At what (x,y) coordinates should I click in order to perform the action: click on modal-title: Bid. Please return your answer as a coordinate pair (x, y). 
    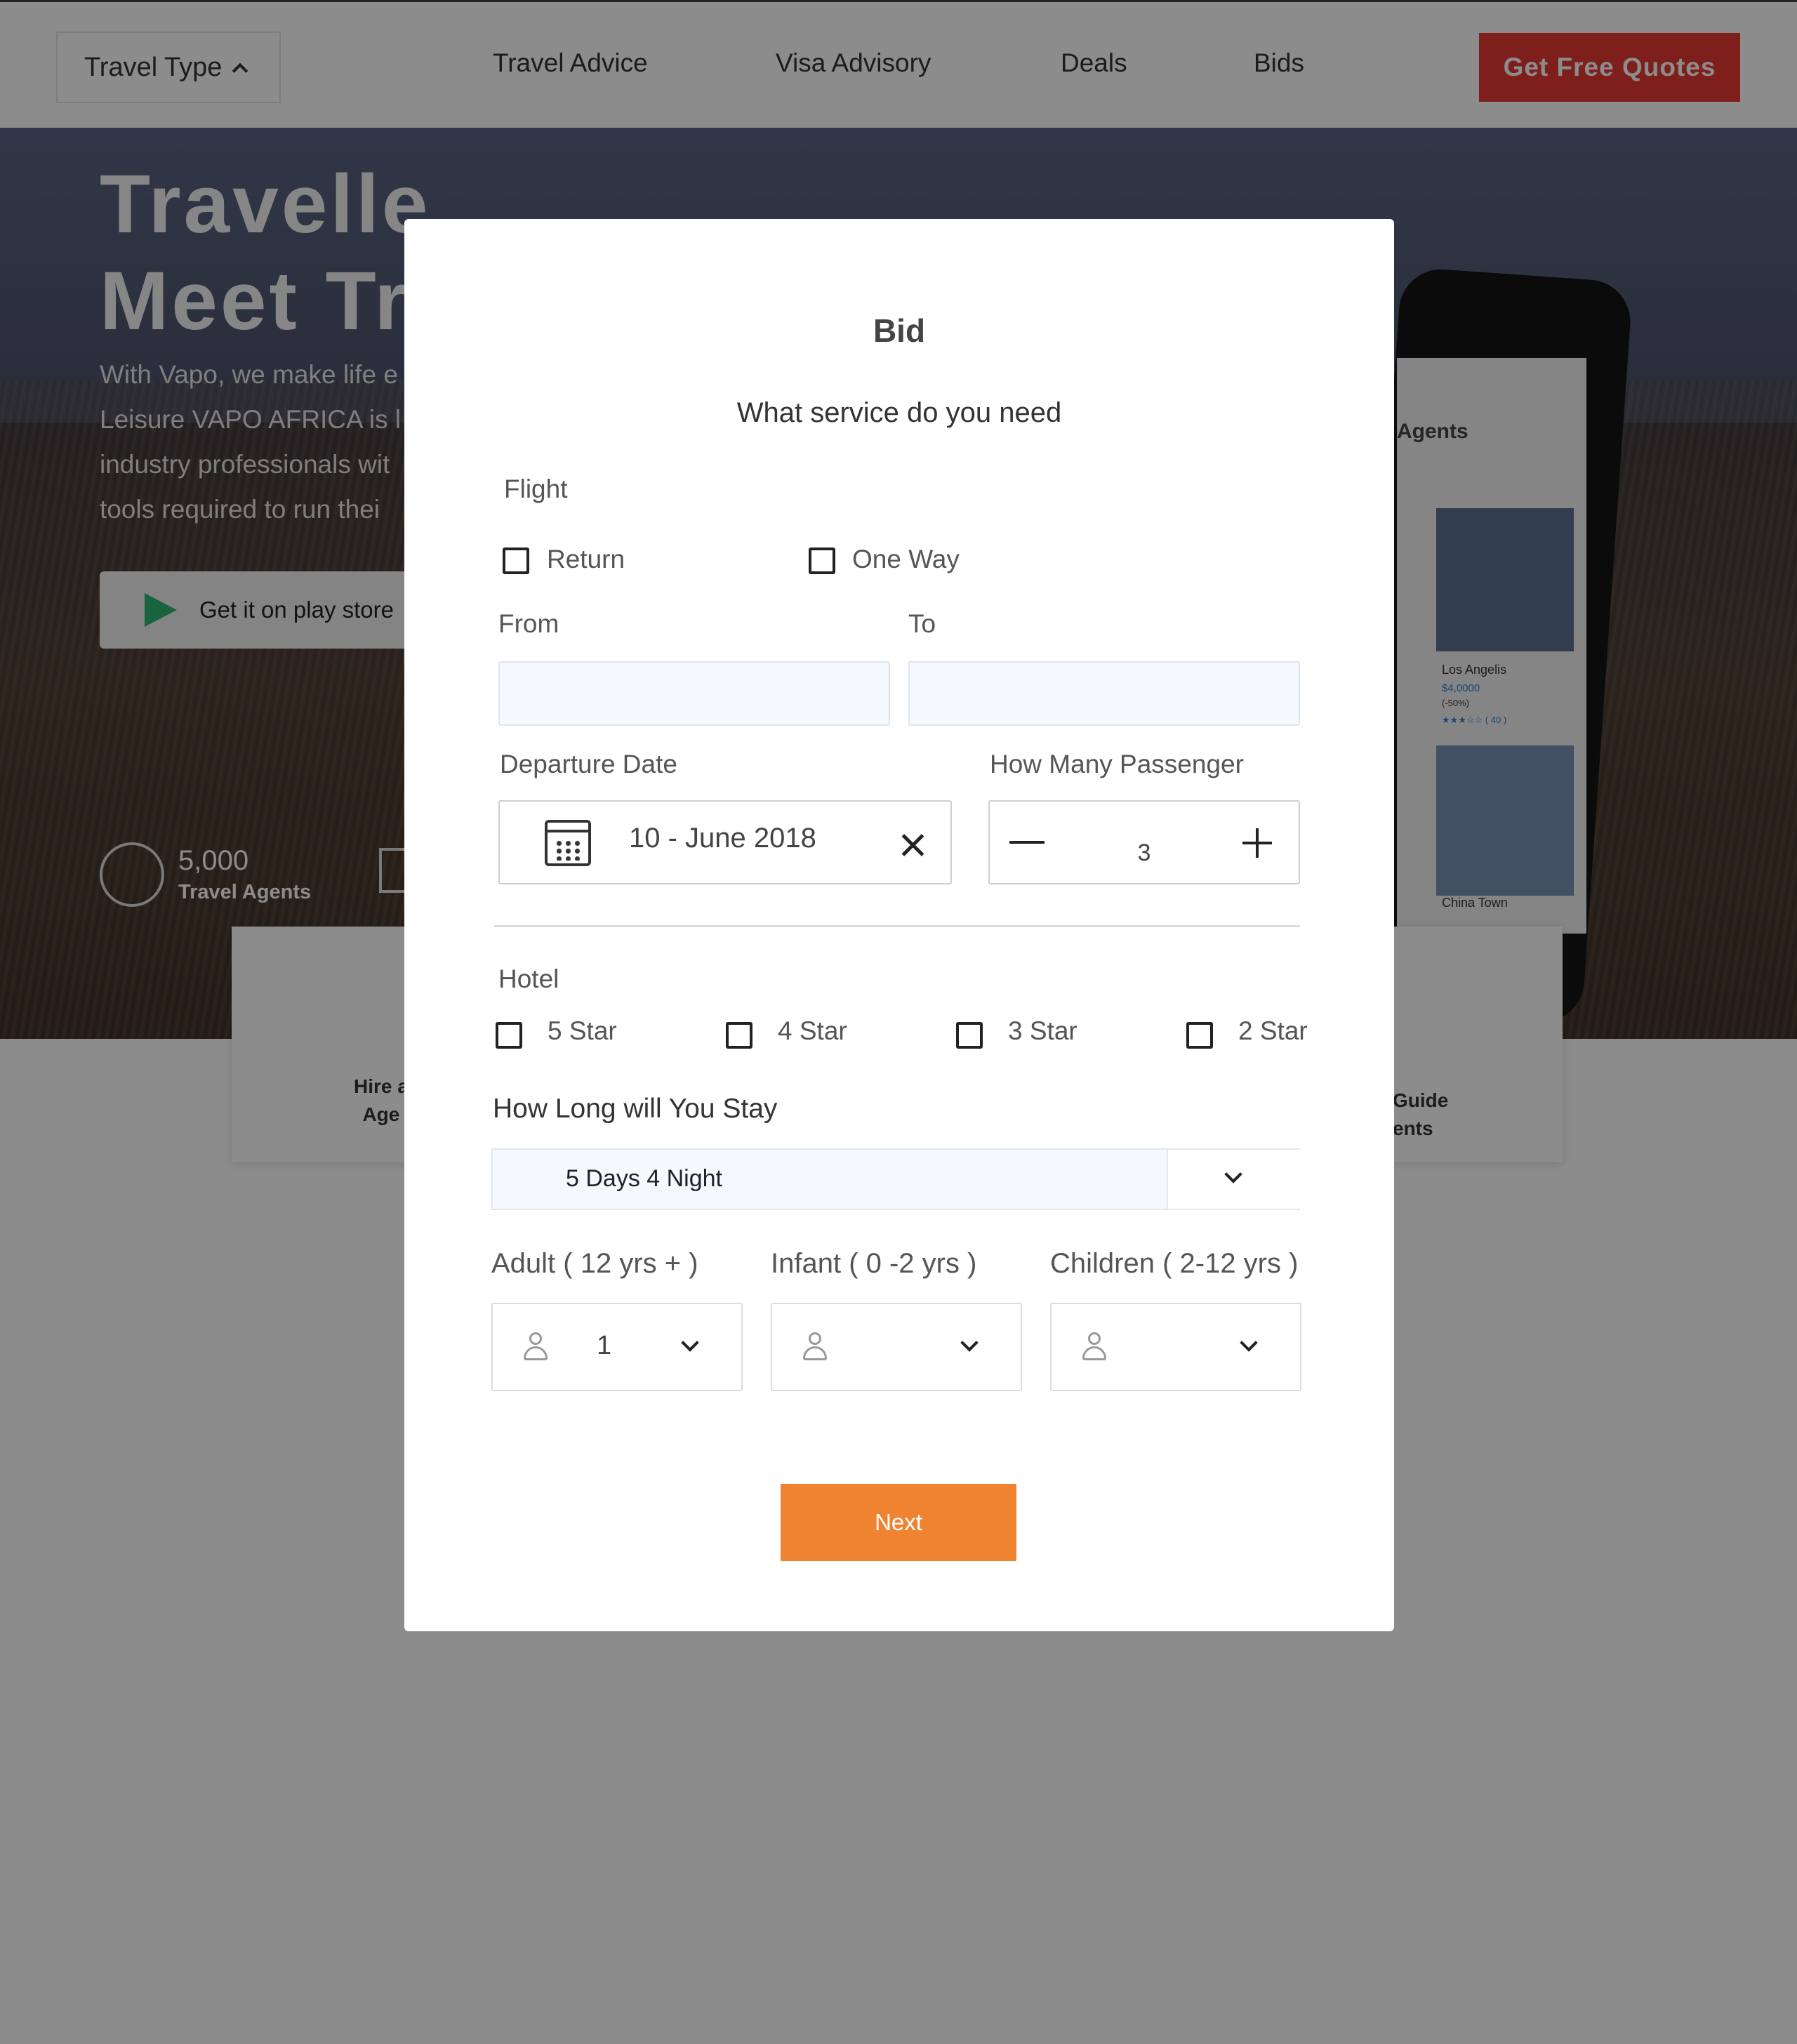
    Looking at the image, I should click on (899, 330).